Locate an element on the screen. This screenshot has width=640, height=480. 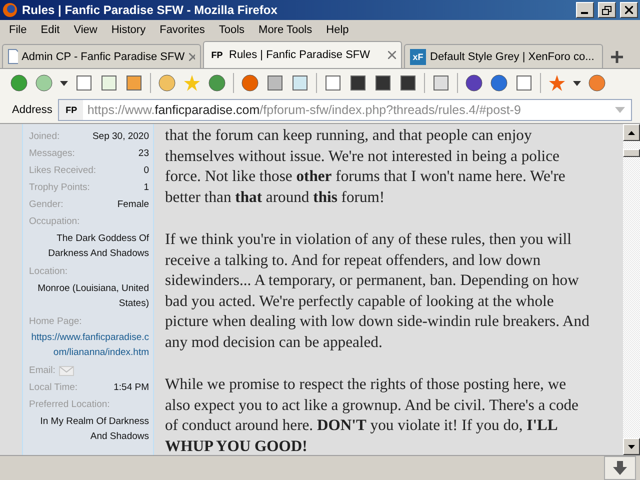
scroll-down-button is located at coordinates (631, 446).